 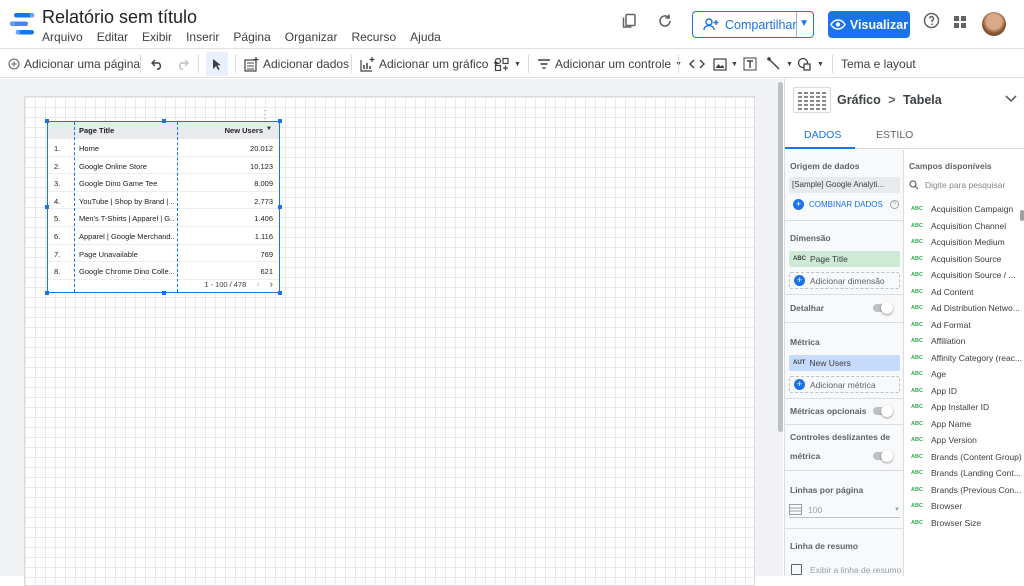 I want to click on tab-style: ESTILO, so click(x=894, y=135).